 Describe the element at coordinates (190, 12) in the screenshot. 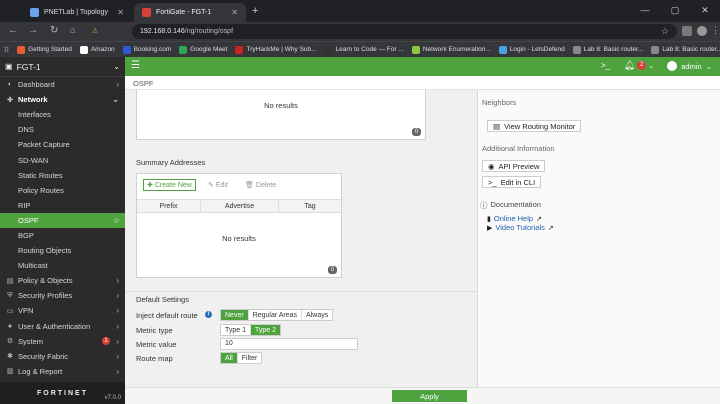

I see `browser-tab-fortigate: FortiGate - FGT-1 ✕` at that location.